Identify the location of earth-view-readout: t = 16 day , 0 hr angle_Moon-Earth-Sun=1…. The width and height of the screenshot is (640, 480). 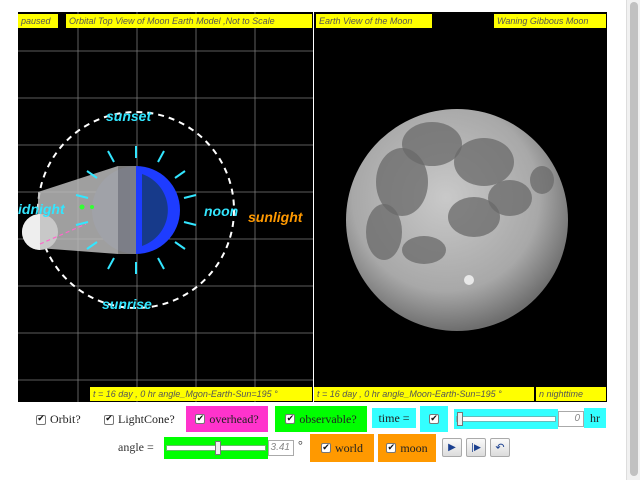
(424, 394).